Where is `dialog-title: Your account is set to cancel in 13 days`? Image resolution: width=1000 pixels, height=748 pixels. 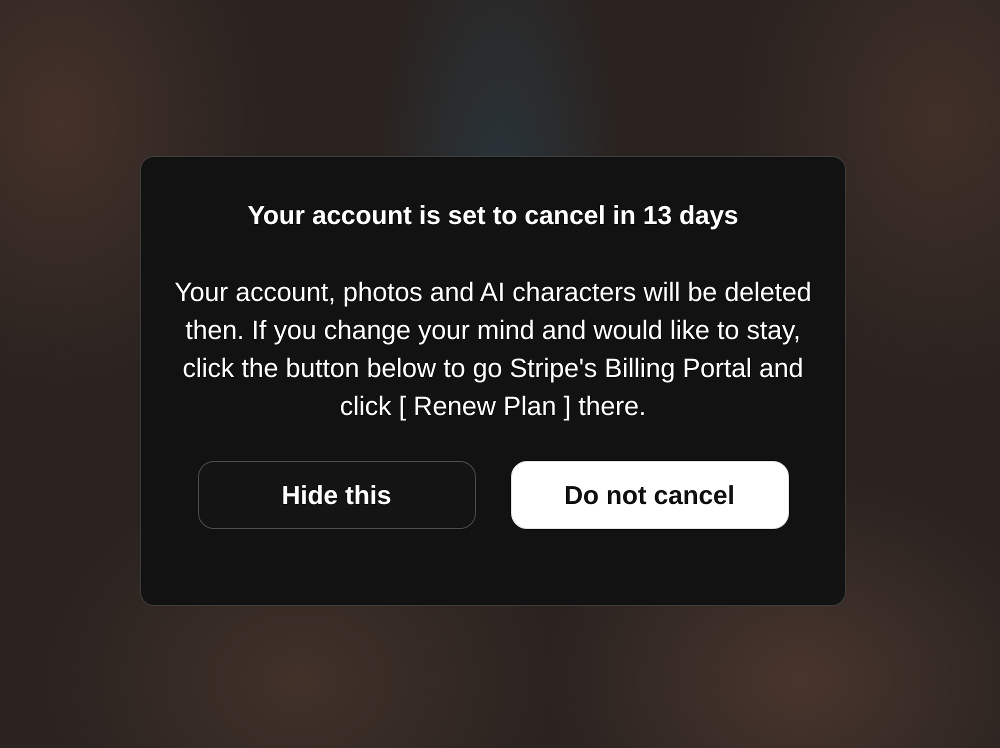
dialog-title: Your account is set to cancel in 13 days is located at coordinates (493, 215).